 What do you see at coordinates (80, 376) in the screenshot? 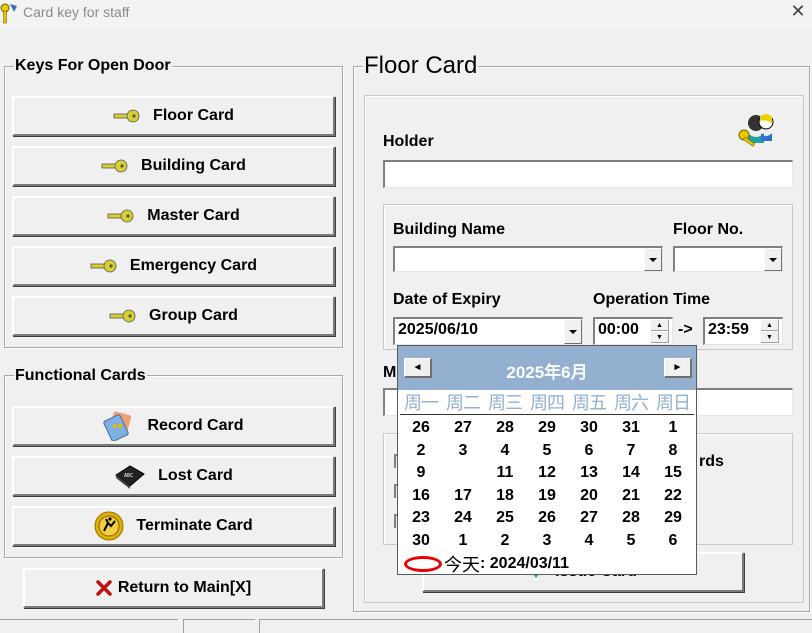
I see `functional-group-title: Functional Cards` at bounding box center [80, 376].